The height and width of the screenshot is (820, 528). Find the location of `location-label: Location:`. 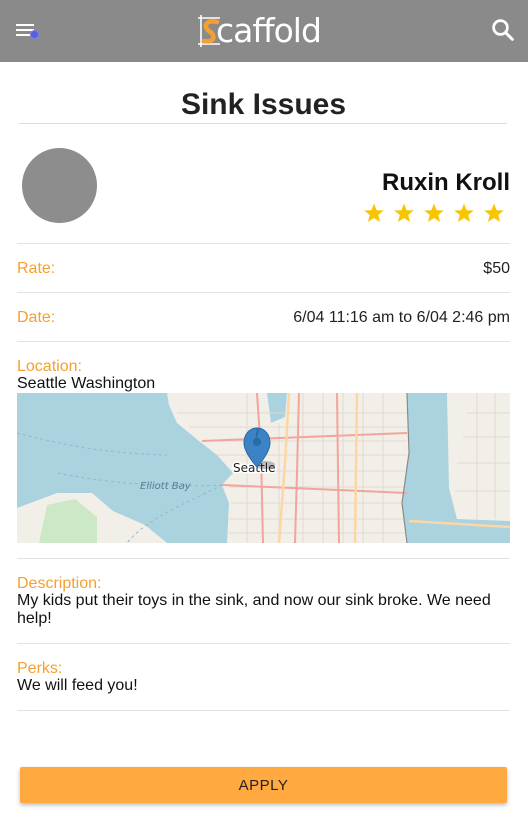

location-label: Location: is located at coordinates (49, 366).